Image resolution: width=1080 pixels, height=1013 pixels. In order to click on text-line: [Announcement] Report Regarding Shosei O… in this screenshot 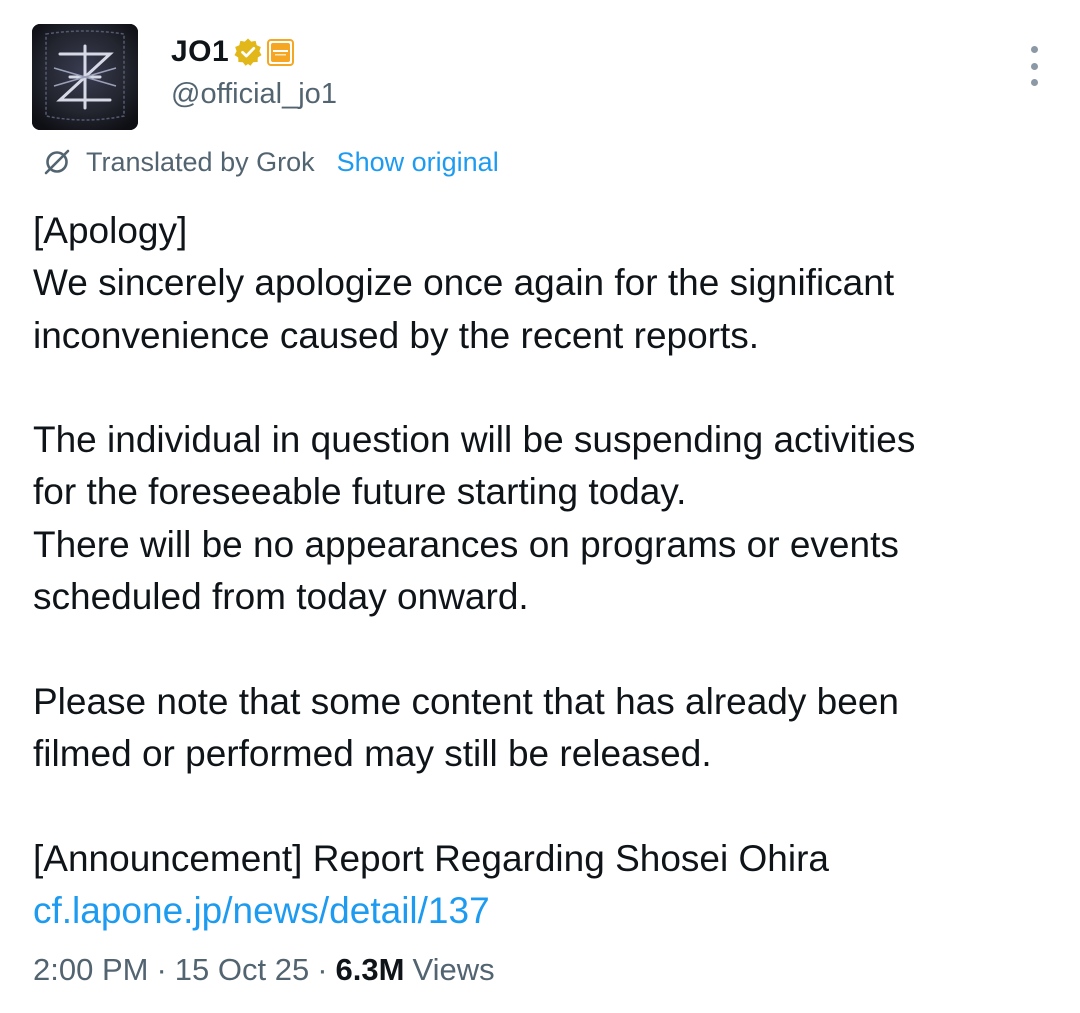, I will do `click(431, 858)`.